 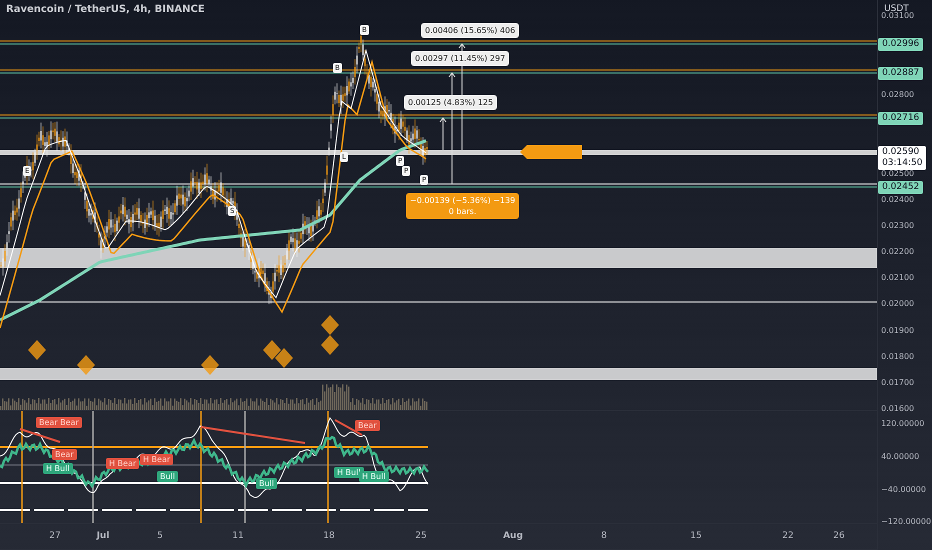 I want to click on price-tick: 0.01900, so click(x=897, y=330).